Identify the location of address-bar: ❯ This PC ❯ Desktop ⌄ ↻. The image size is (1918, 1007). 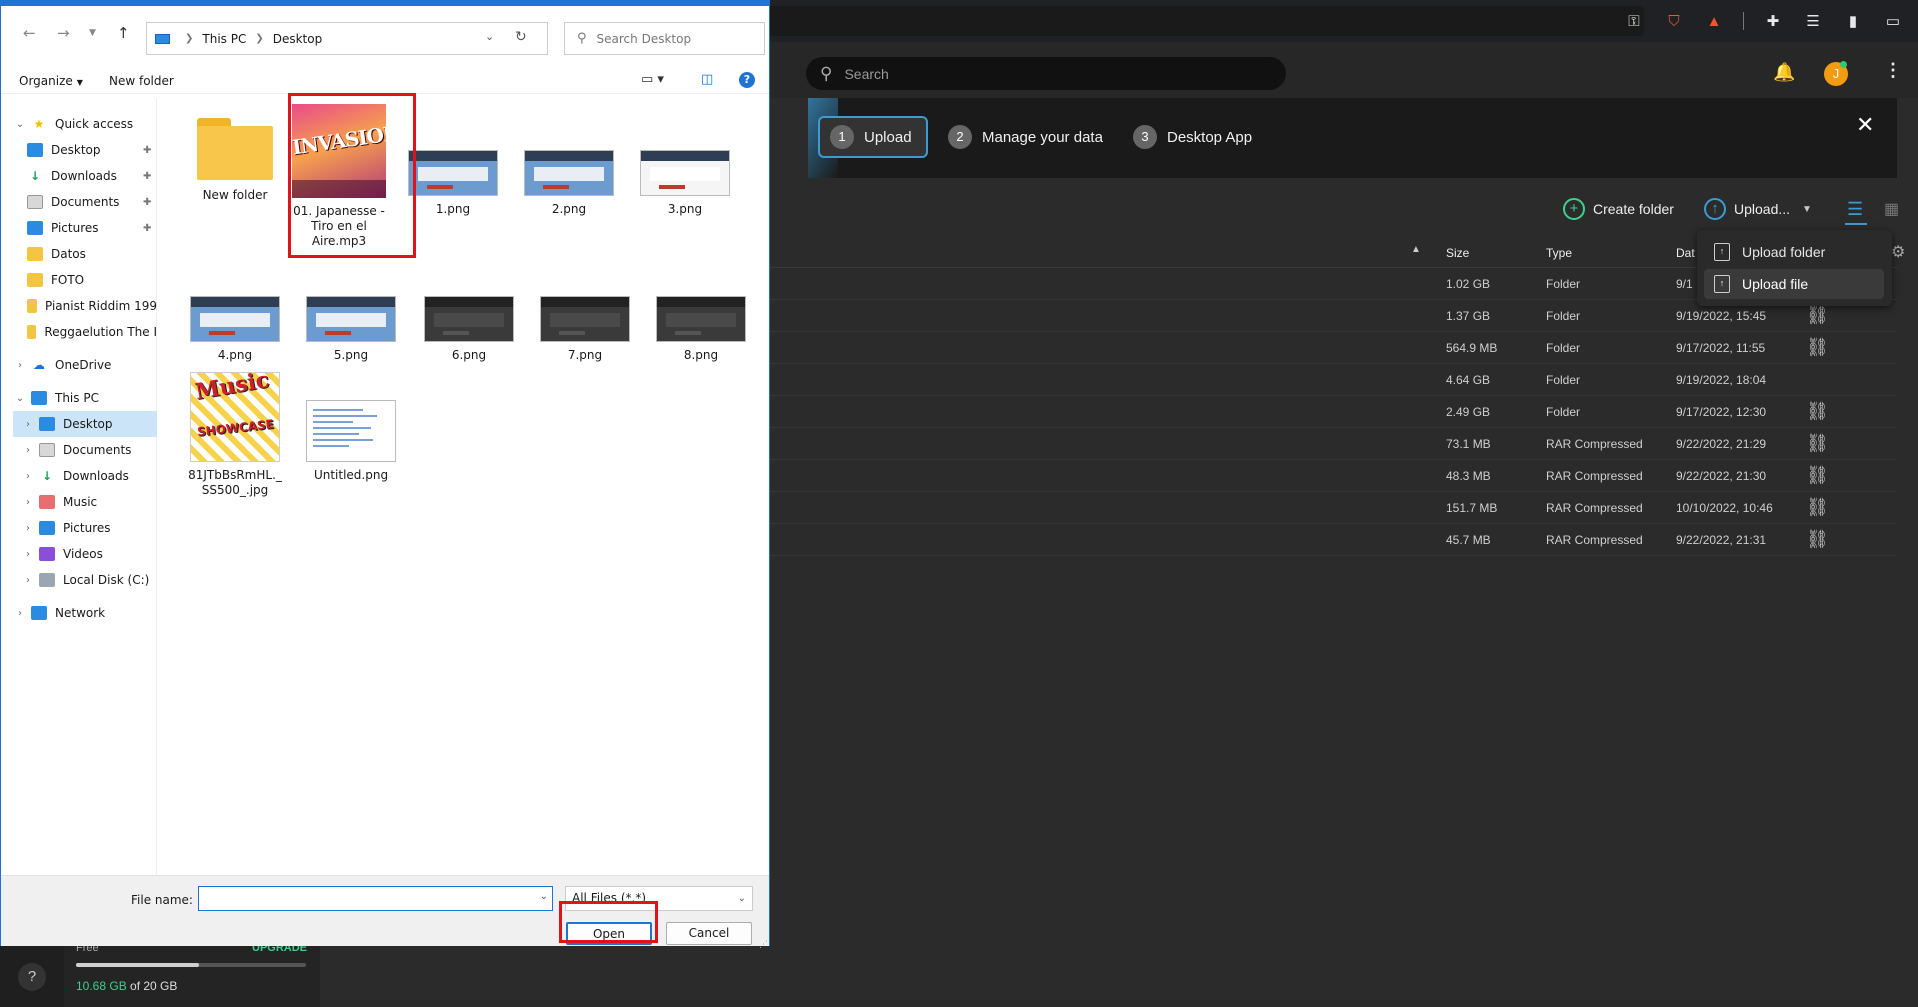
(347, 38).